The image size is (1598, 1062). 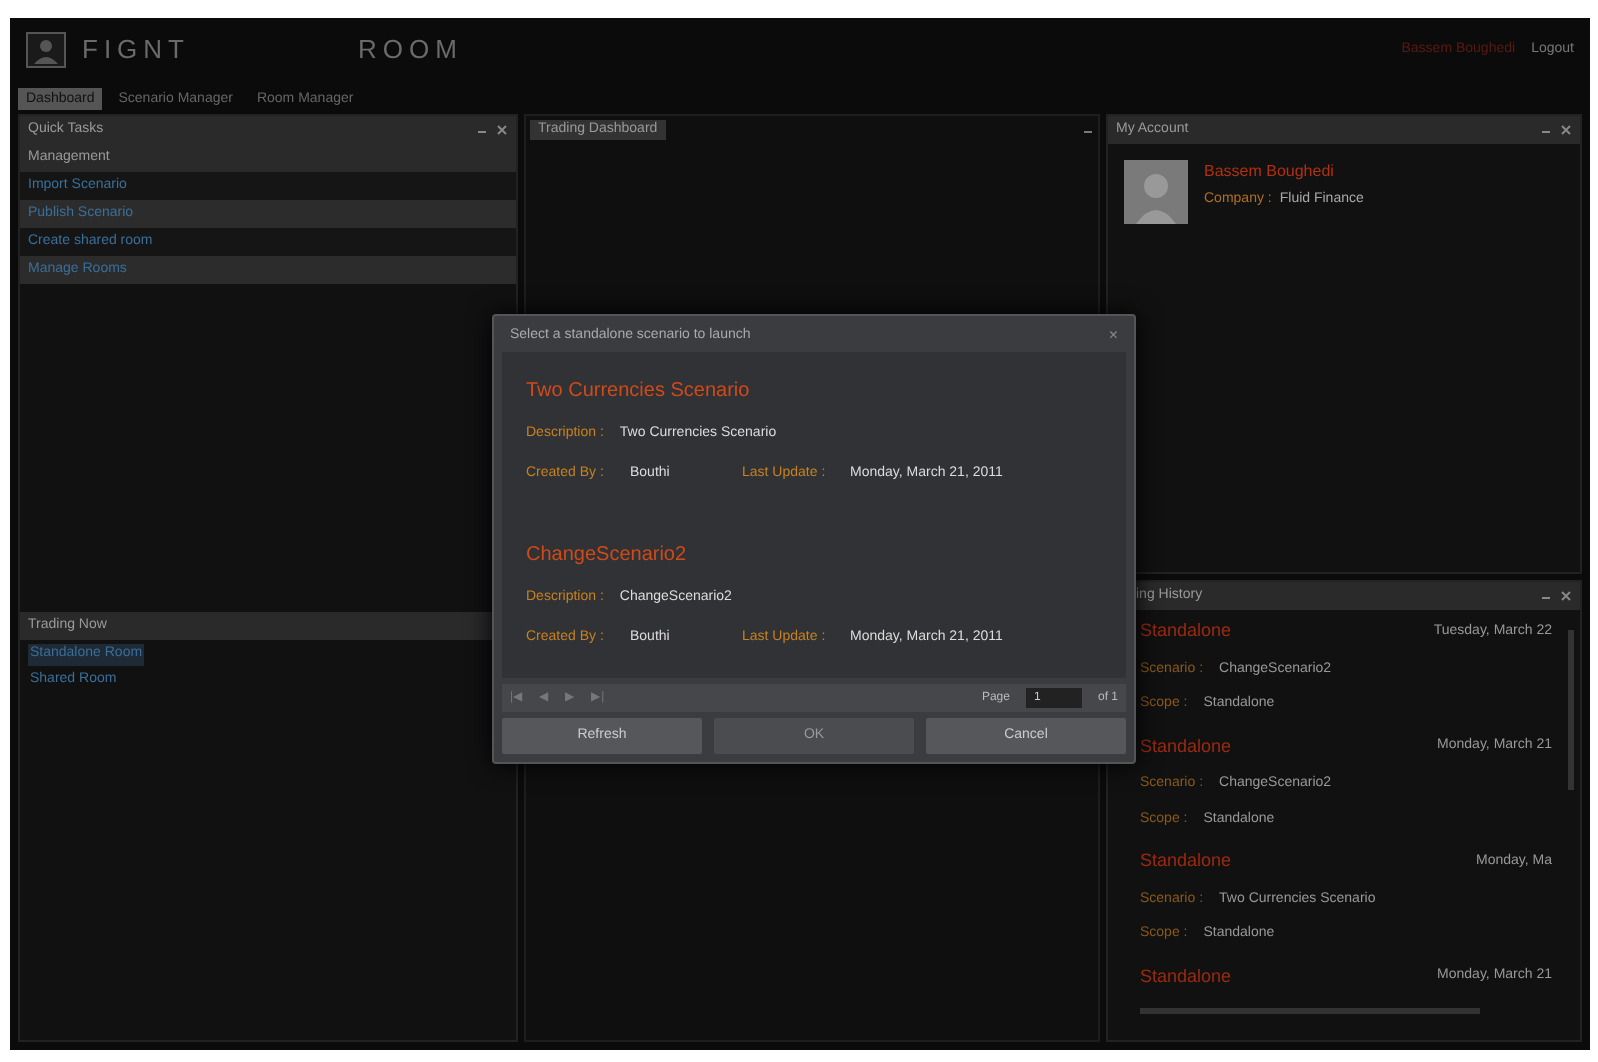 What do you see at coordinates (46, 50) in the screenshot?
I see `logo-icon` at bounding box center [46, 50].